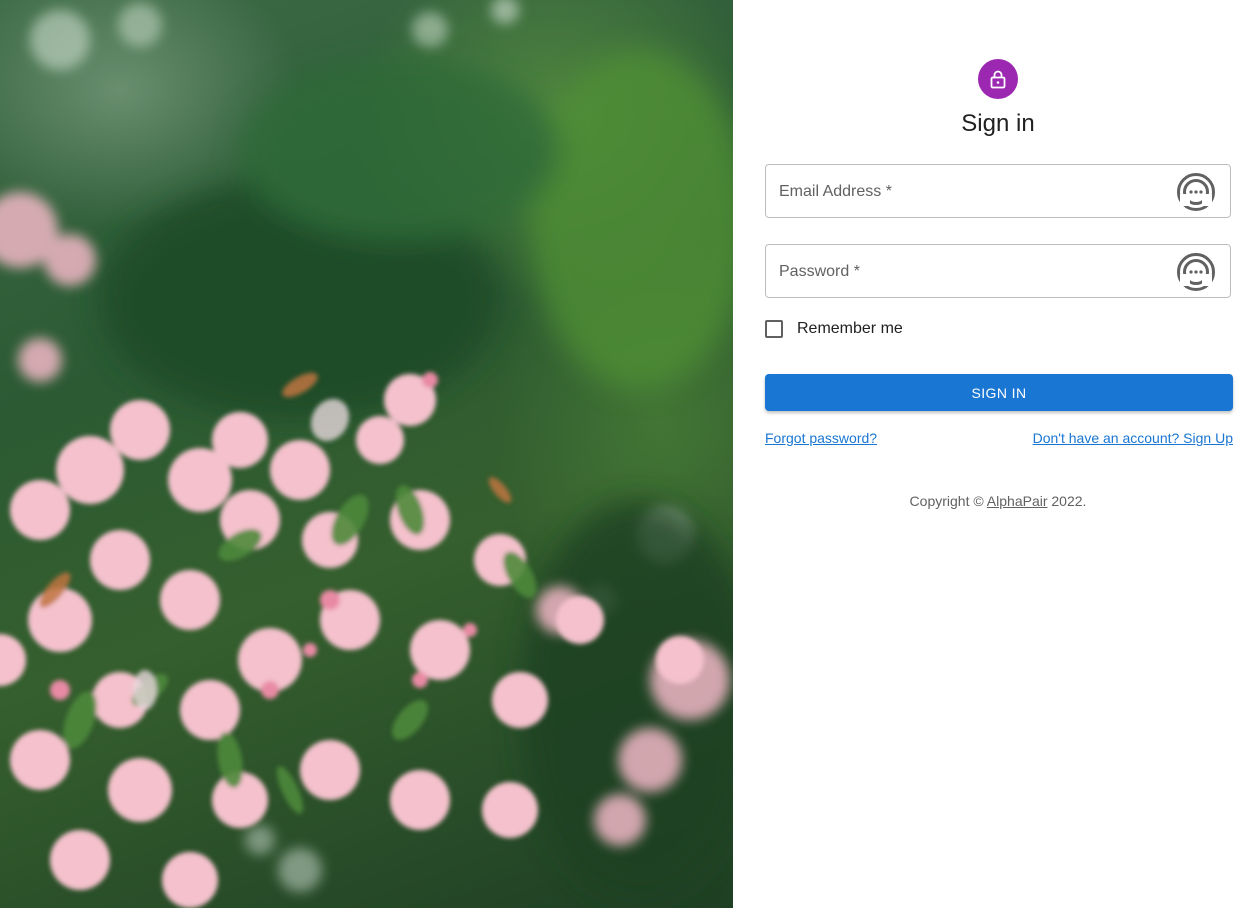 This screenshot has width=1256, height=908. I want to click on remember-me-row: Remember me, so click(834, 329).